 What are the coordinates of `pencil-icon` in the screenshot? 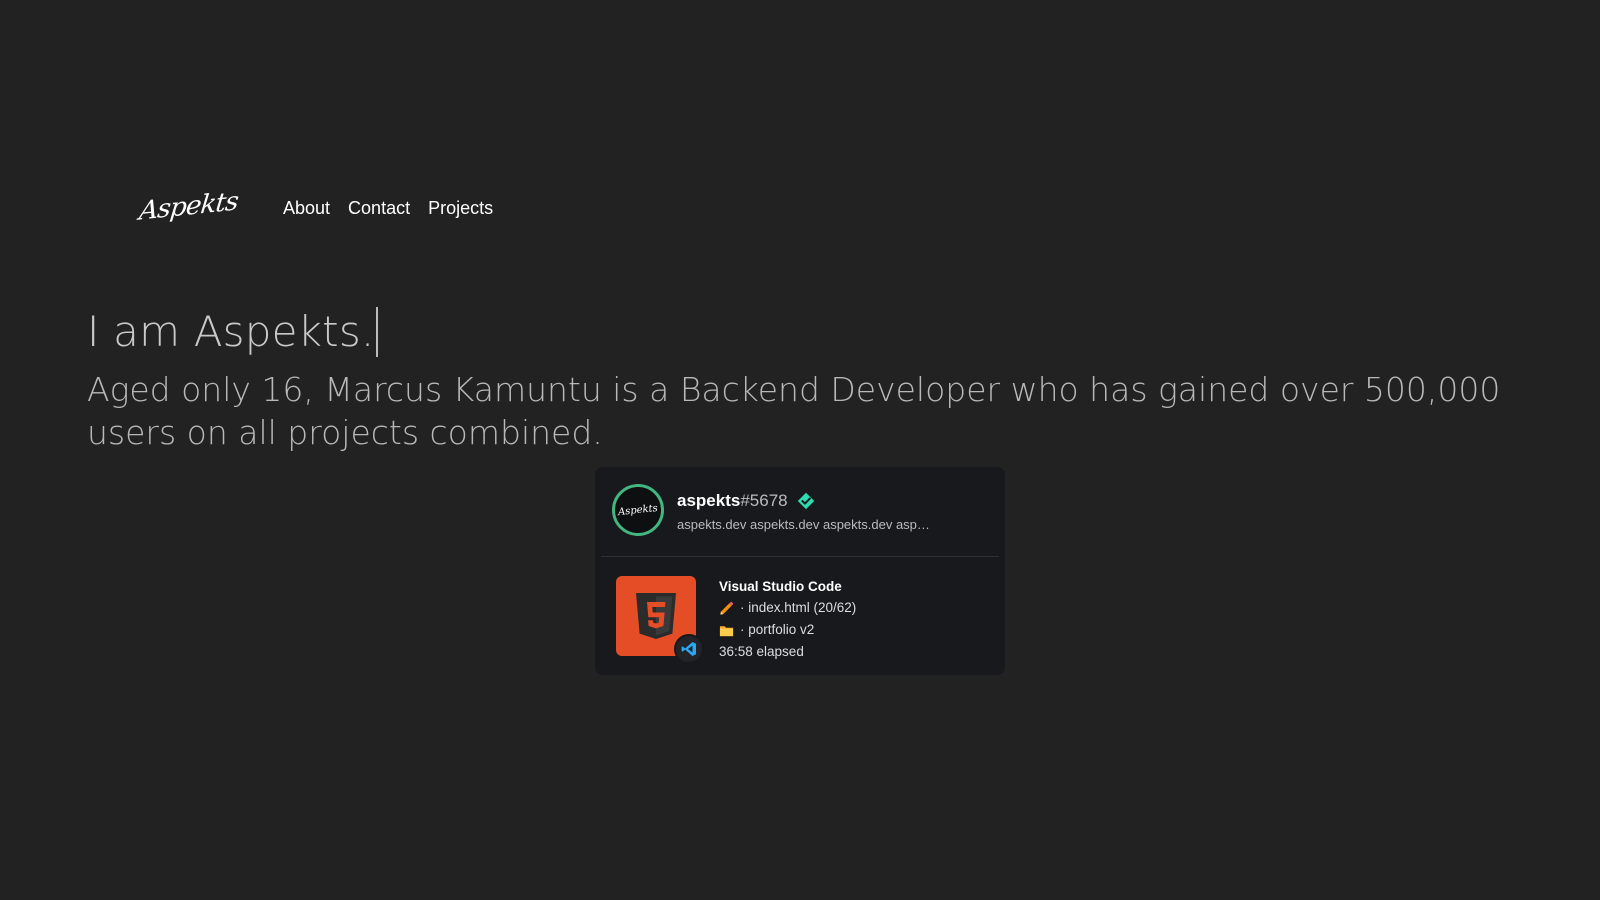 It's located at (727, 608).